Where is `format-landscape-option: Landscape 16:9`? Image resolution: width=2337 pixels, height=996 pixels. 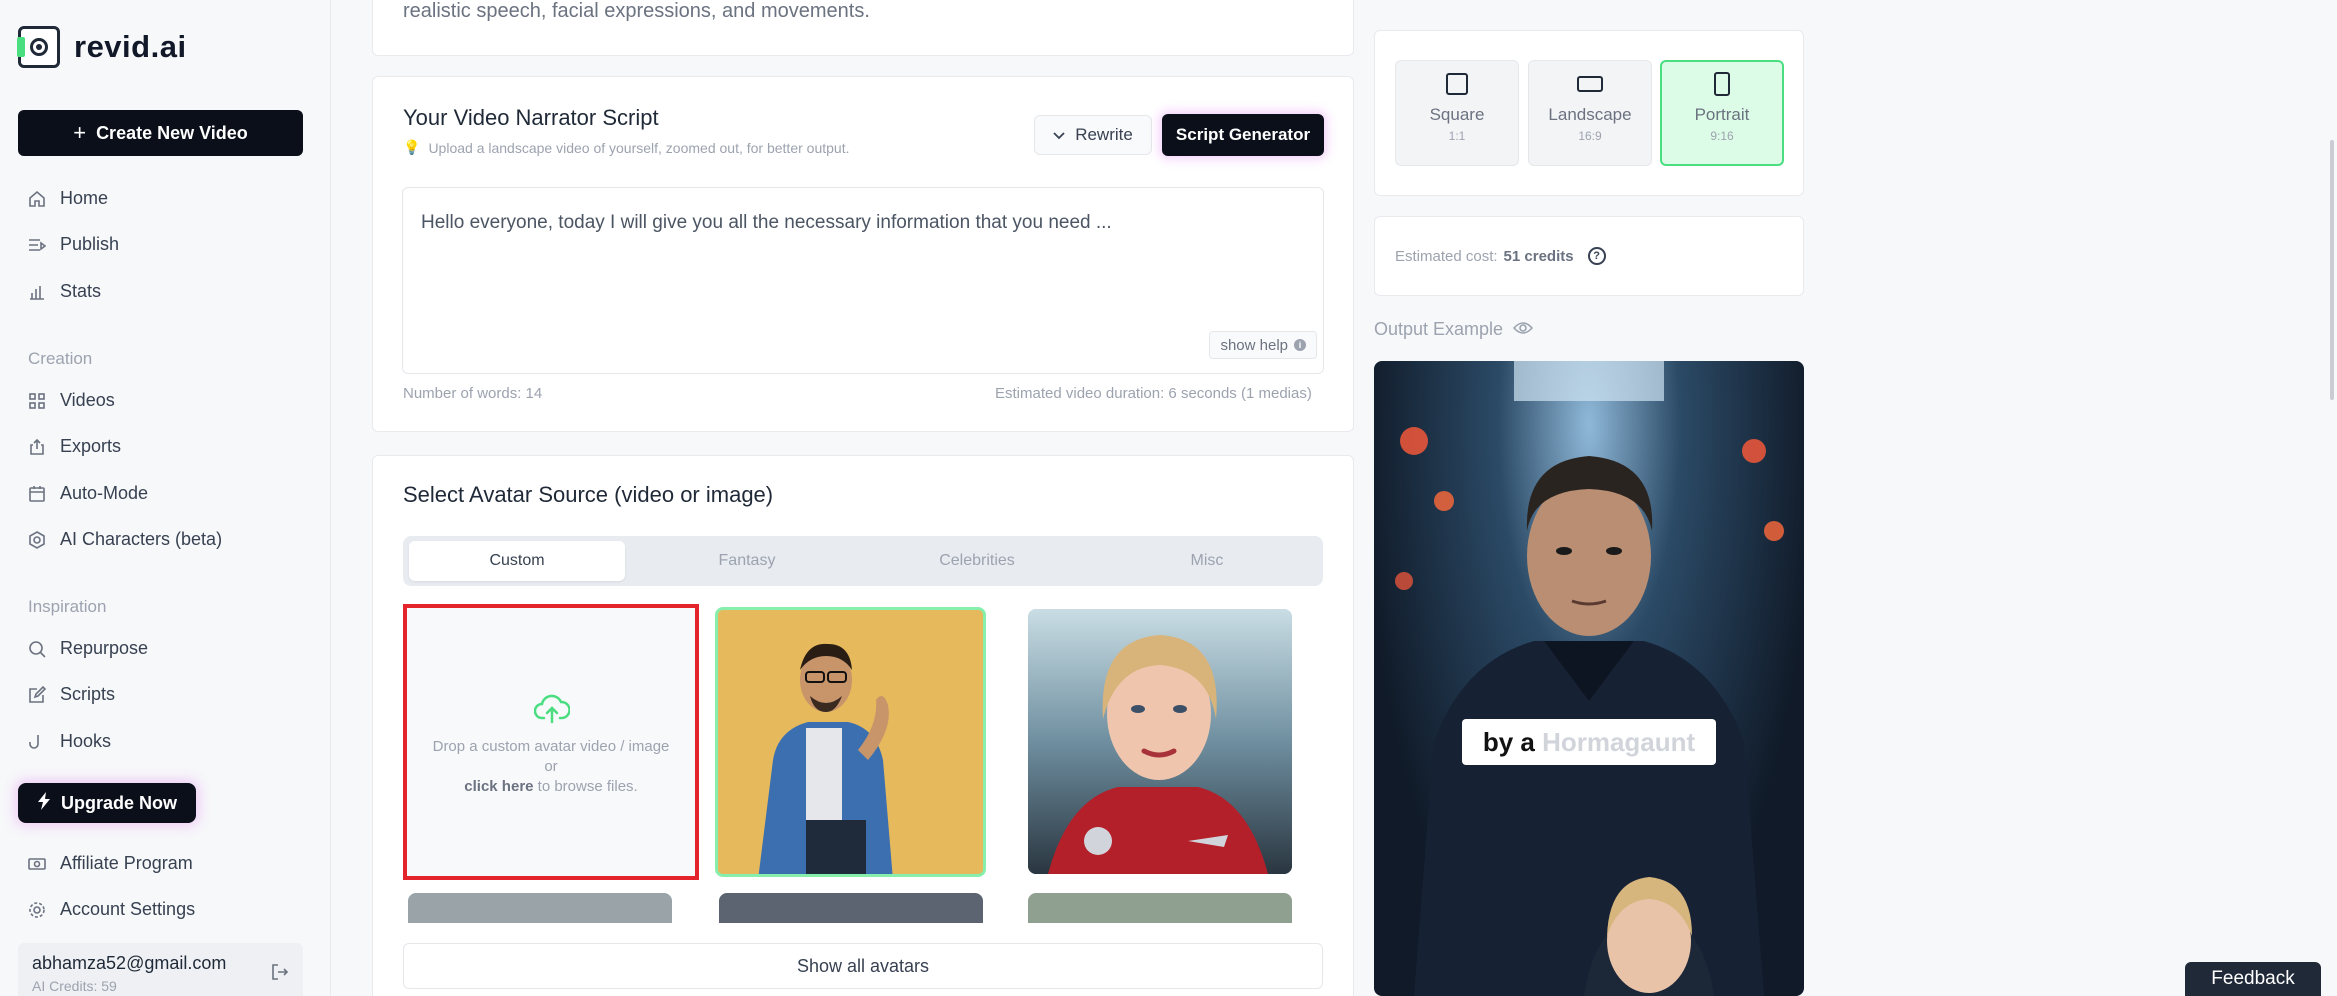
format-landscape-option: Landscape 16:9 is located at coordinates (1590, 113).